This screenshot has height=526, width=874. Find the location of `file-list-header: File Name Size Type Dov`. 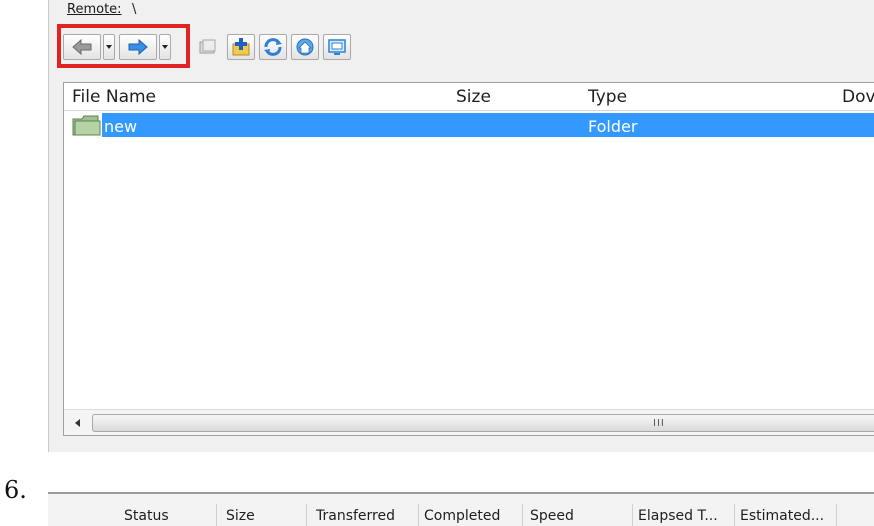

file-list-header: File Name Size Type Dov is located at coordinates (469, 97).